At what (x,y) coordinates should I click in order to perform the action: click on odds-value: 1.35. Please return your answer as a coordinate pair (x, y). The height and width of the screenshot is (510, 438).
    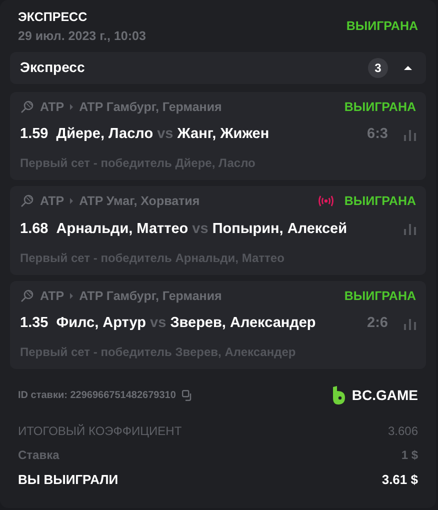
    Looking at the image, I should click on (34, 324).